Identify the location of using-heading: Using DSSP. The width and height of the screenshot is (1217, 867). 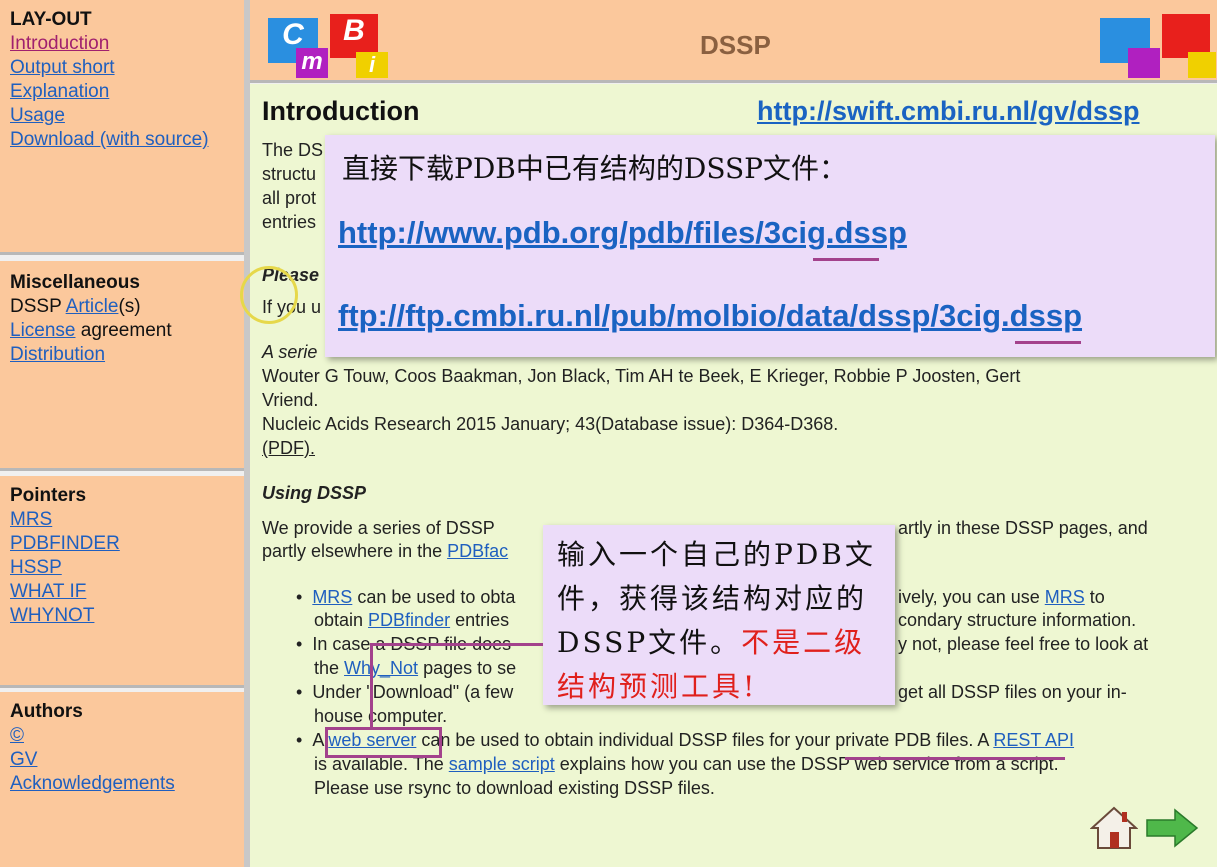
(314, 493).